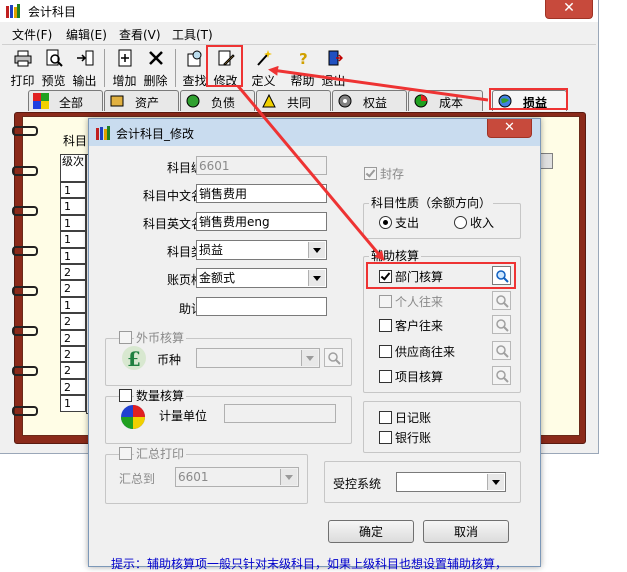  I want to click on arrow-to-modify, so click(378, 83).